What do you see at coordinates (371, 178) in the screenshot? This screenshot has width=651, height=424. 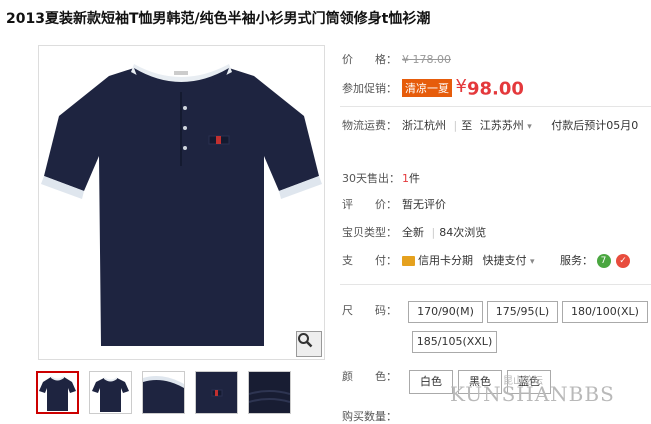 I see `sales-label: 30天售出：` at bounding box center [371, 178].